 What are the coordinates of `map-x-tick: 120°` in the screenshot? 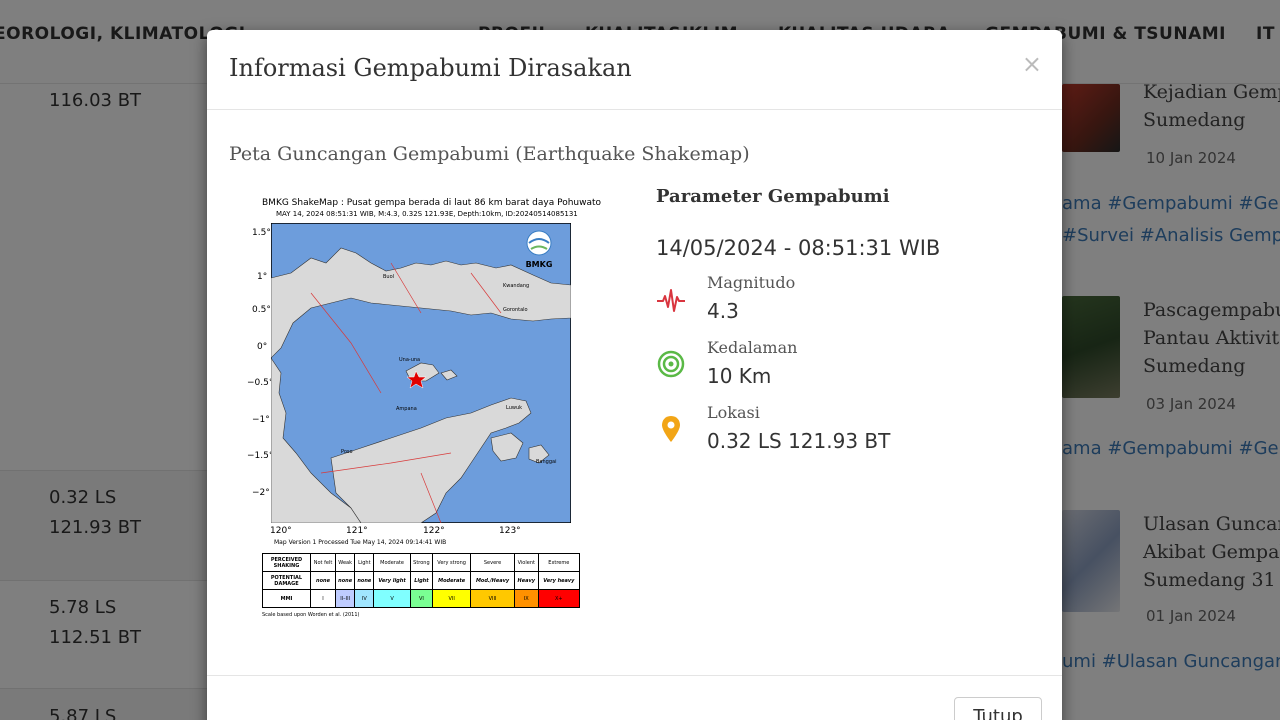 It's located at (281, 531).